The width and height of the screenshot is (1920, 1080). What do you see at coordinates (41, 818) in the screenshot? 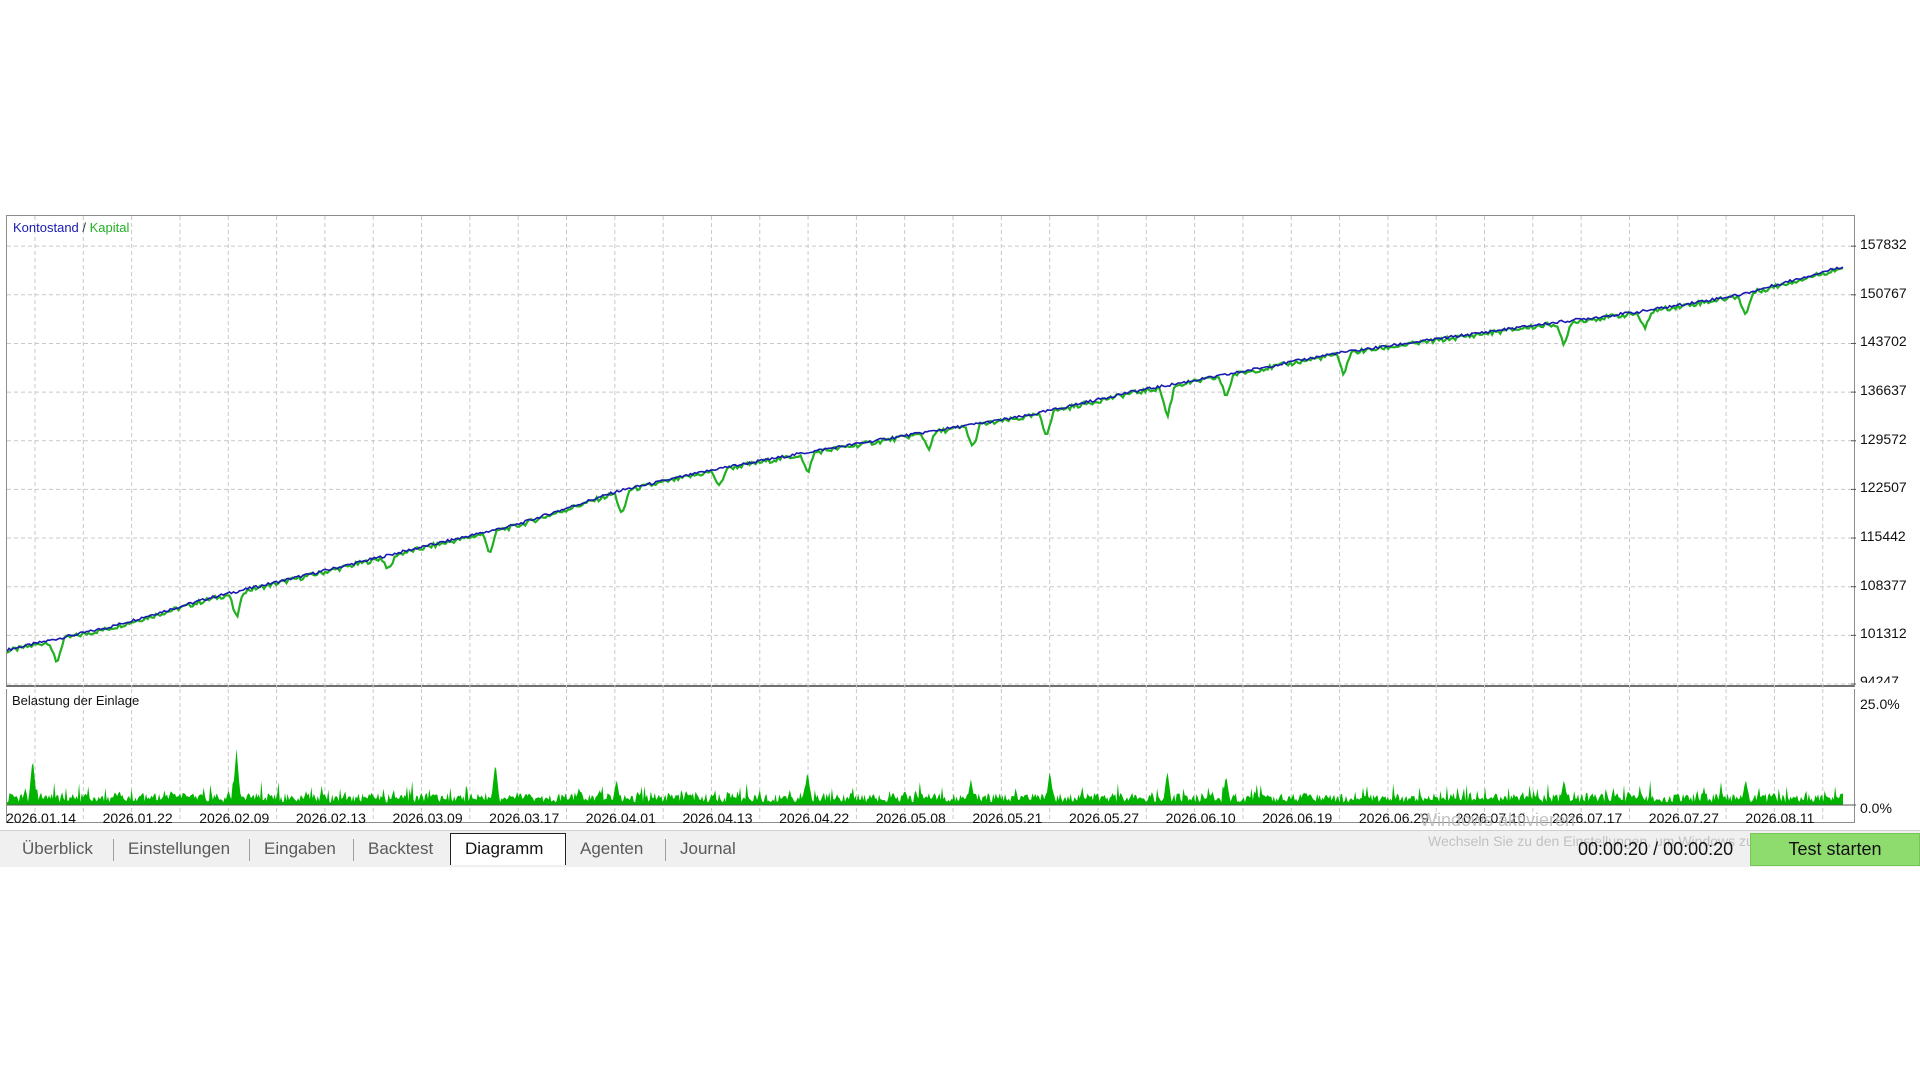
I see `x-tick-label: 2026.01.14` at bounding box center [41, 818].